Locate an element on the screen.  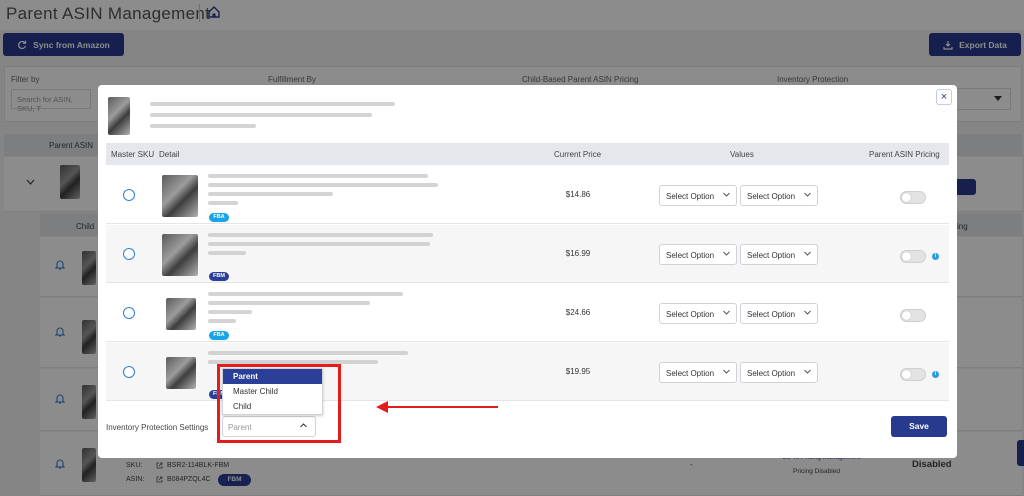
table-row: FBM $16.99 Select Option Select Option i is located at coordinates (527, 254).